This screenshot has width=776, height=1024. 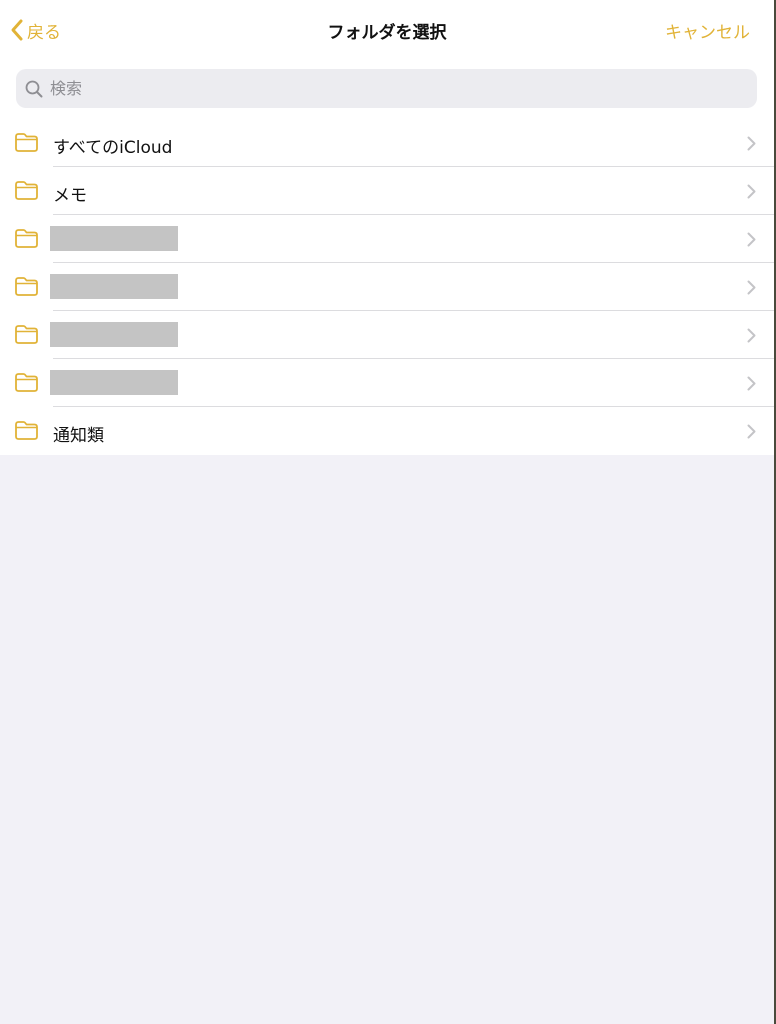 I want to click on cancel-button: キャンセル, so click(x=707, y=30).